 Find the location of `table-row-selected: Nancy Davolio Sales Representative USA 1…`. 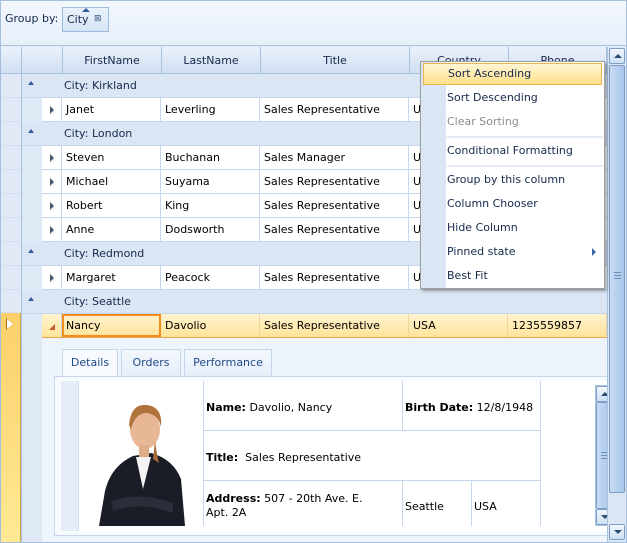

table-row-selected: Nancy Davolio Sales Representative USA 1… is located at coordinates (324, 326).